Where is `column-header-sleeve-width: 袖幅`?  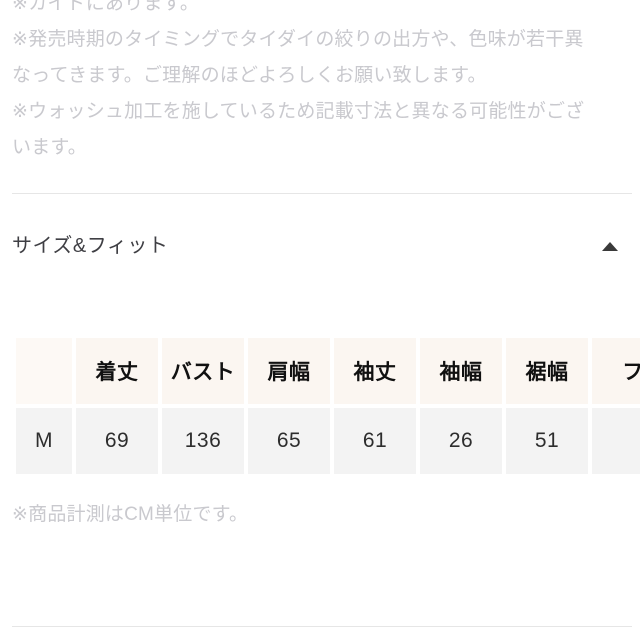 column-header-sleeve-width: 袖幅 is located at coordinates (461, 371).